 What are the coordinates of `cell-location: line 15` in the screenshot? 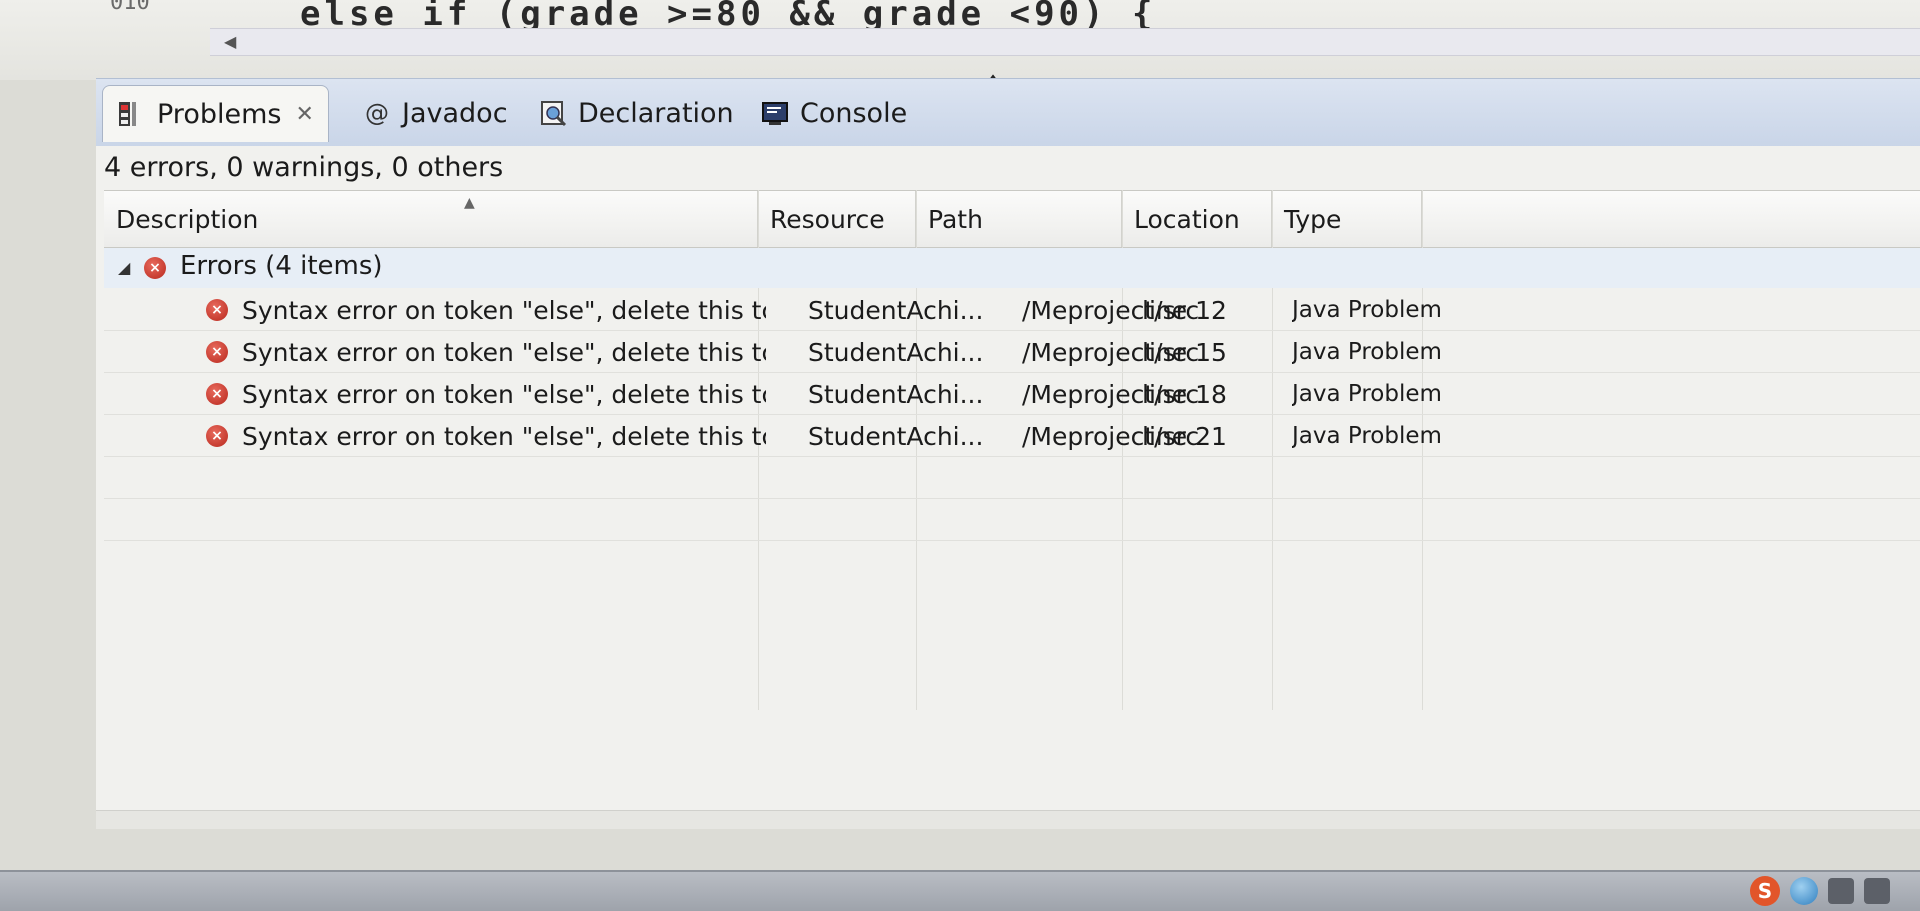 It's located at (1184, 352).